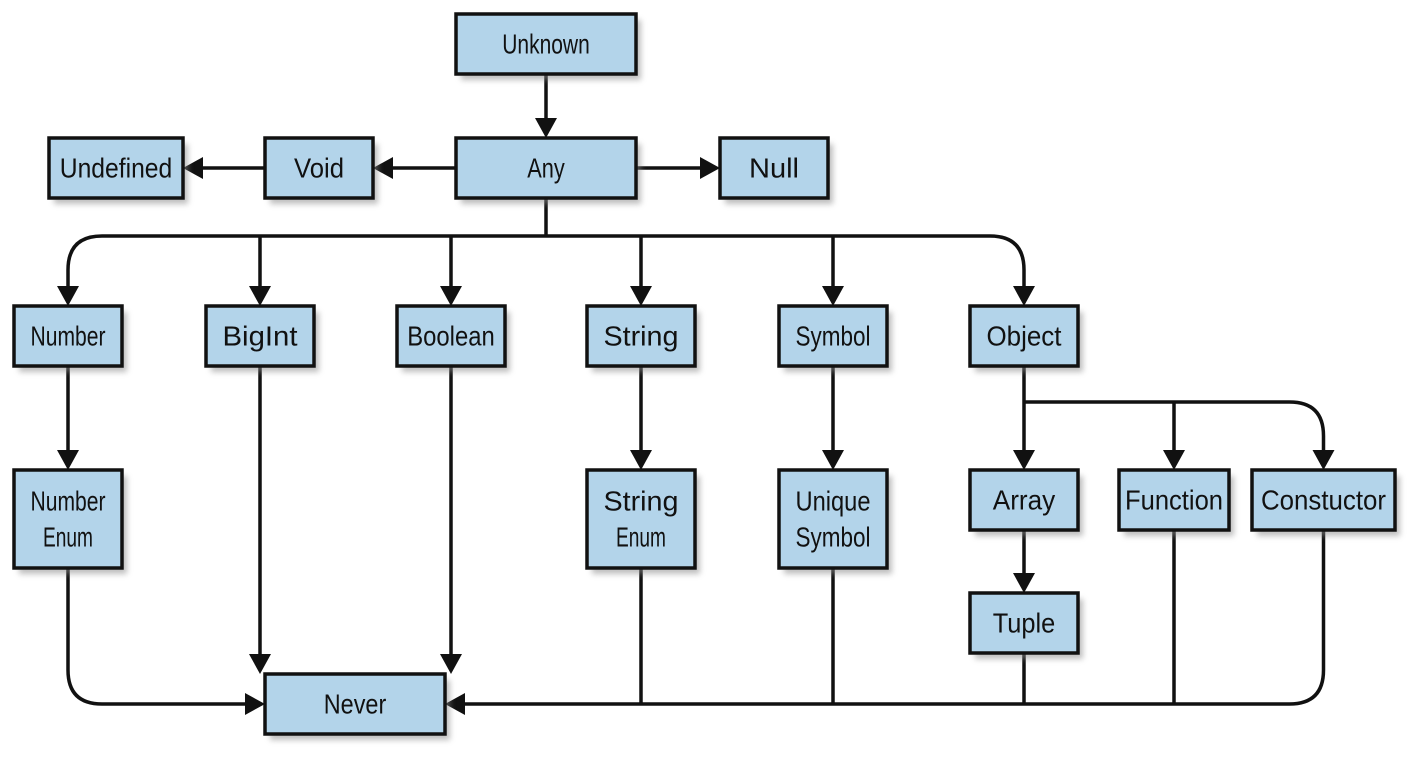 This screenshot has height=762, width=1422. What do you see at coordinates (546, 128) in the screenshot?
I see `arrowhead-any` at bounding box center [546, 128].